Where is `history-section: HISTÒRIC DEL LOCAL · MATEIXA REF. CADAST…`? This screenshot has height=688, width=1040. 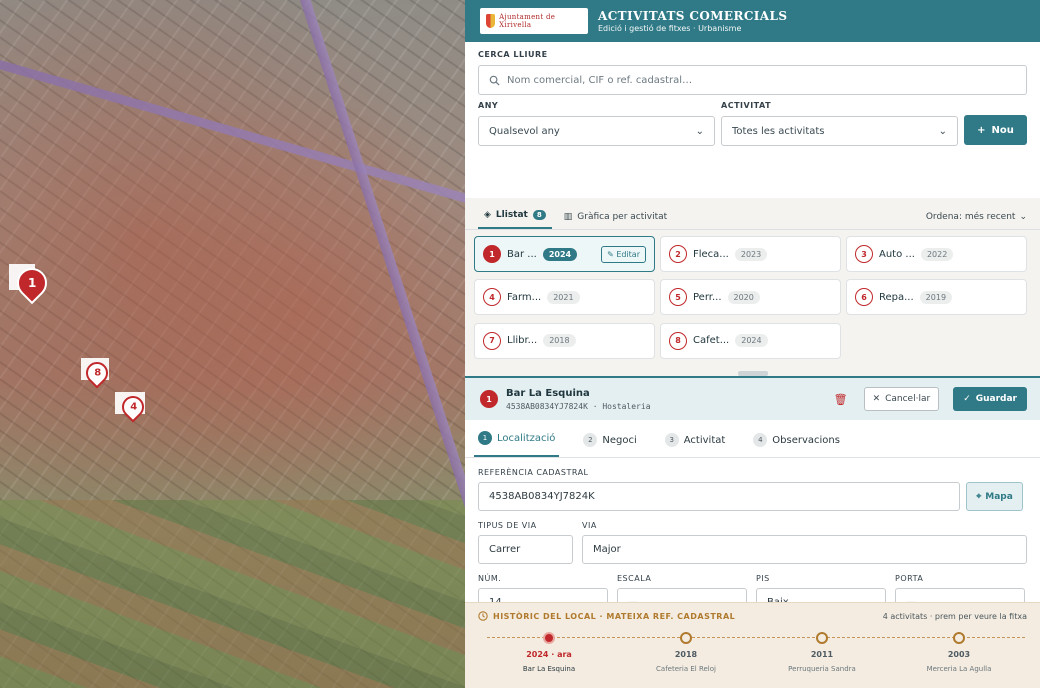 history-section: HISTÒRIC DEL LOCAL · MATEIXA REF. CADAST… is located at coordinates (752, 645).